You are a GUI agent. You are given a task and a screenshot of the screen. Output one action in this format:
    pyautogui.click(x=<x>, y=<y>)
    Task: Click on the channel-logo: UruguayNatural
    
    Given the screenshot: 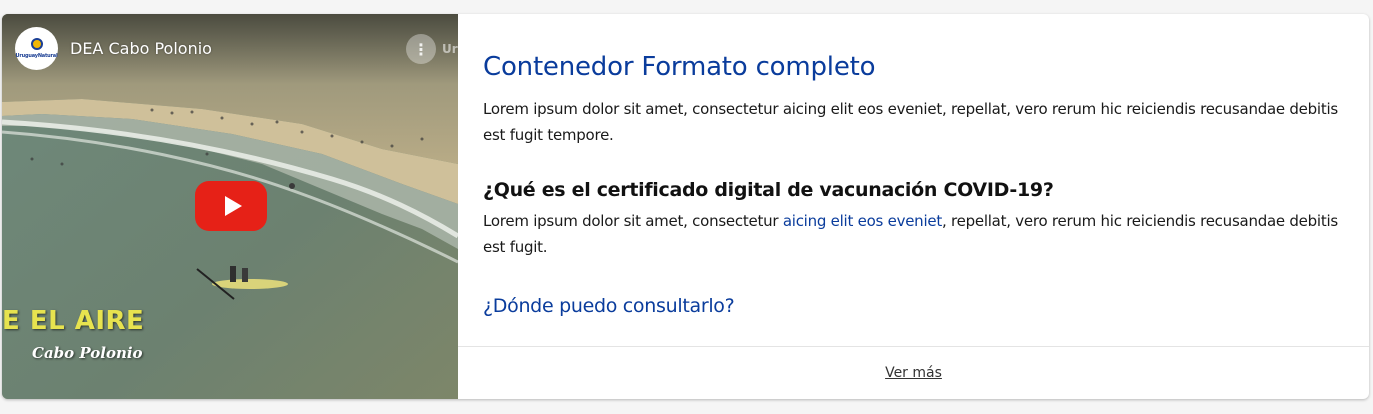 What is the action you would take?
    pyautogui.click(x=36, y=48)
    